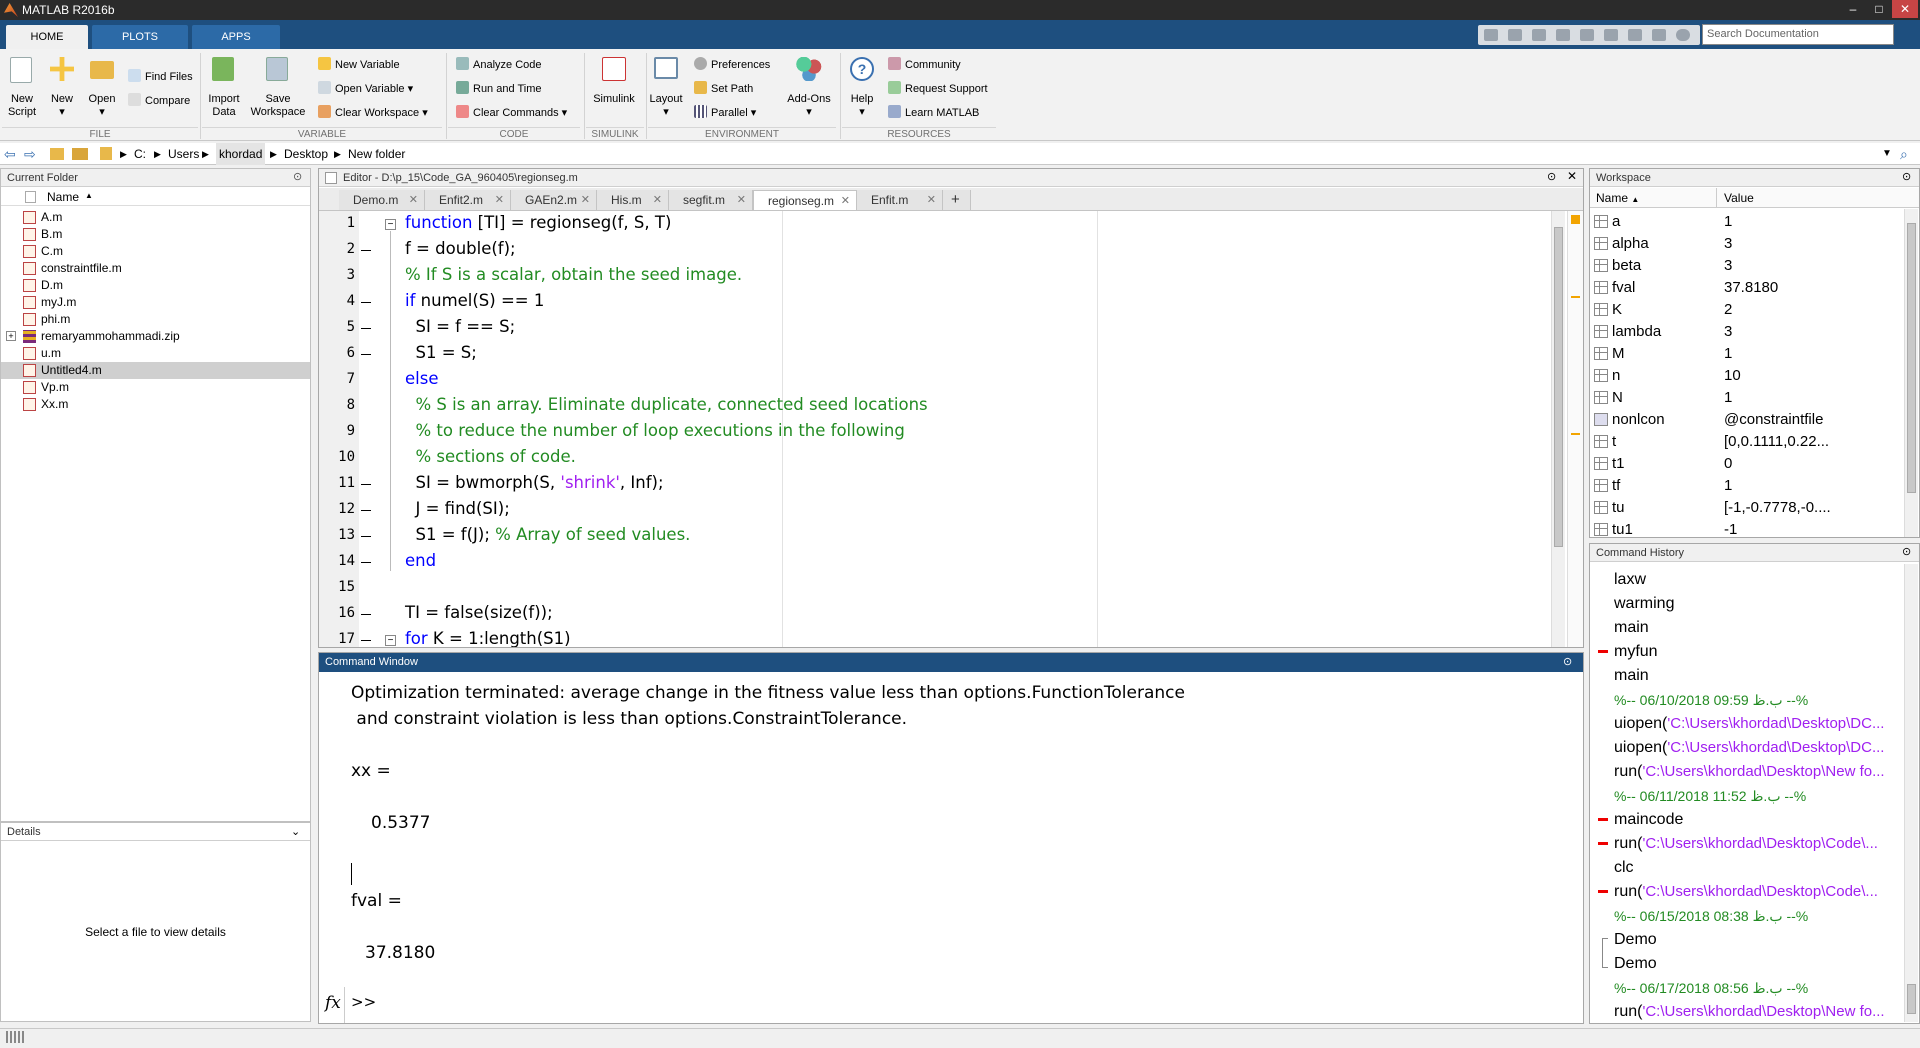 The image size is (1920, 1048). Describe the element at coordinates (1905, 9) in the screenshot. I see `close-button: ✕` at that location.